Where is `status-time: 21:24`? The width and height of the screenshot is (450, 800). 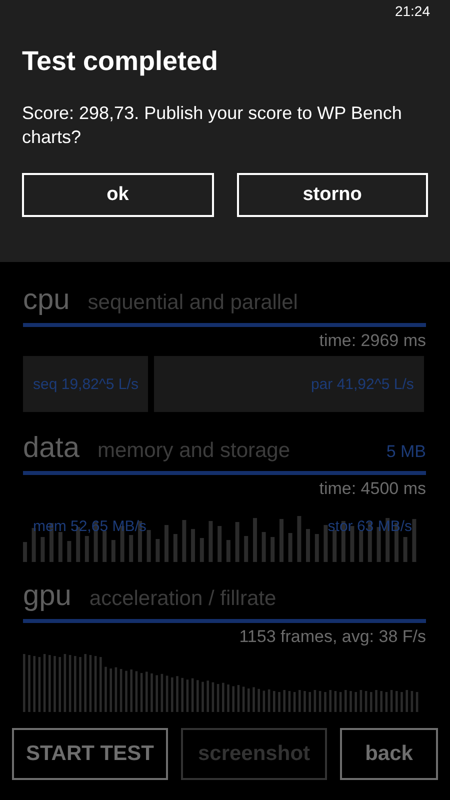 status-time: 21:24 is located at coordinates (412, 11).